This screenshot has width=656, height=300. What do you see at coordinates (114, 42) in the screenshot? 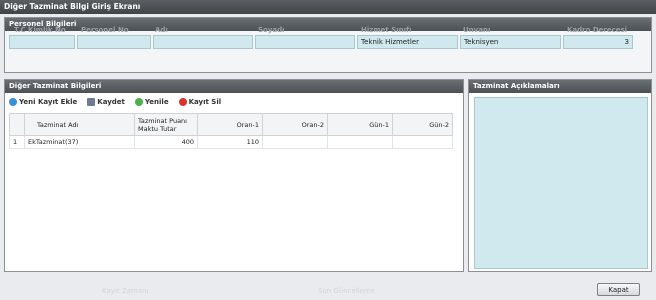
I see `personel-no-field` at bounding box center [114, 42].